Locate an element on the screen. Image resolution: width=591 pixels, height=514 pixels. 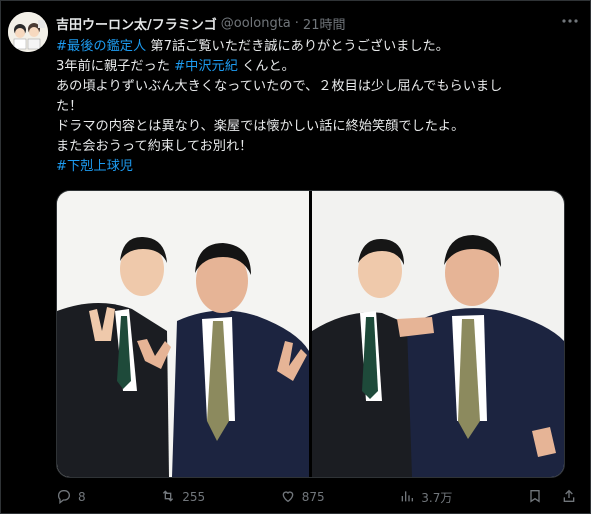
tweet-line: 第7話ご覧いただき誠にありがとうございました。 is located at coordinates (297, 46).